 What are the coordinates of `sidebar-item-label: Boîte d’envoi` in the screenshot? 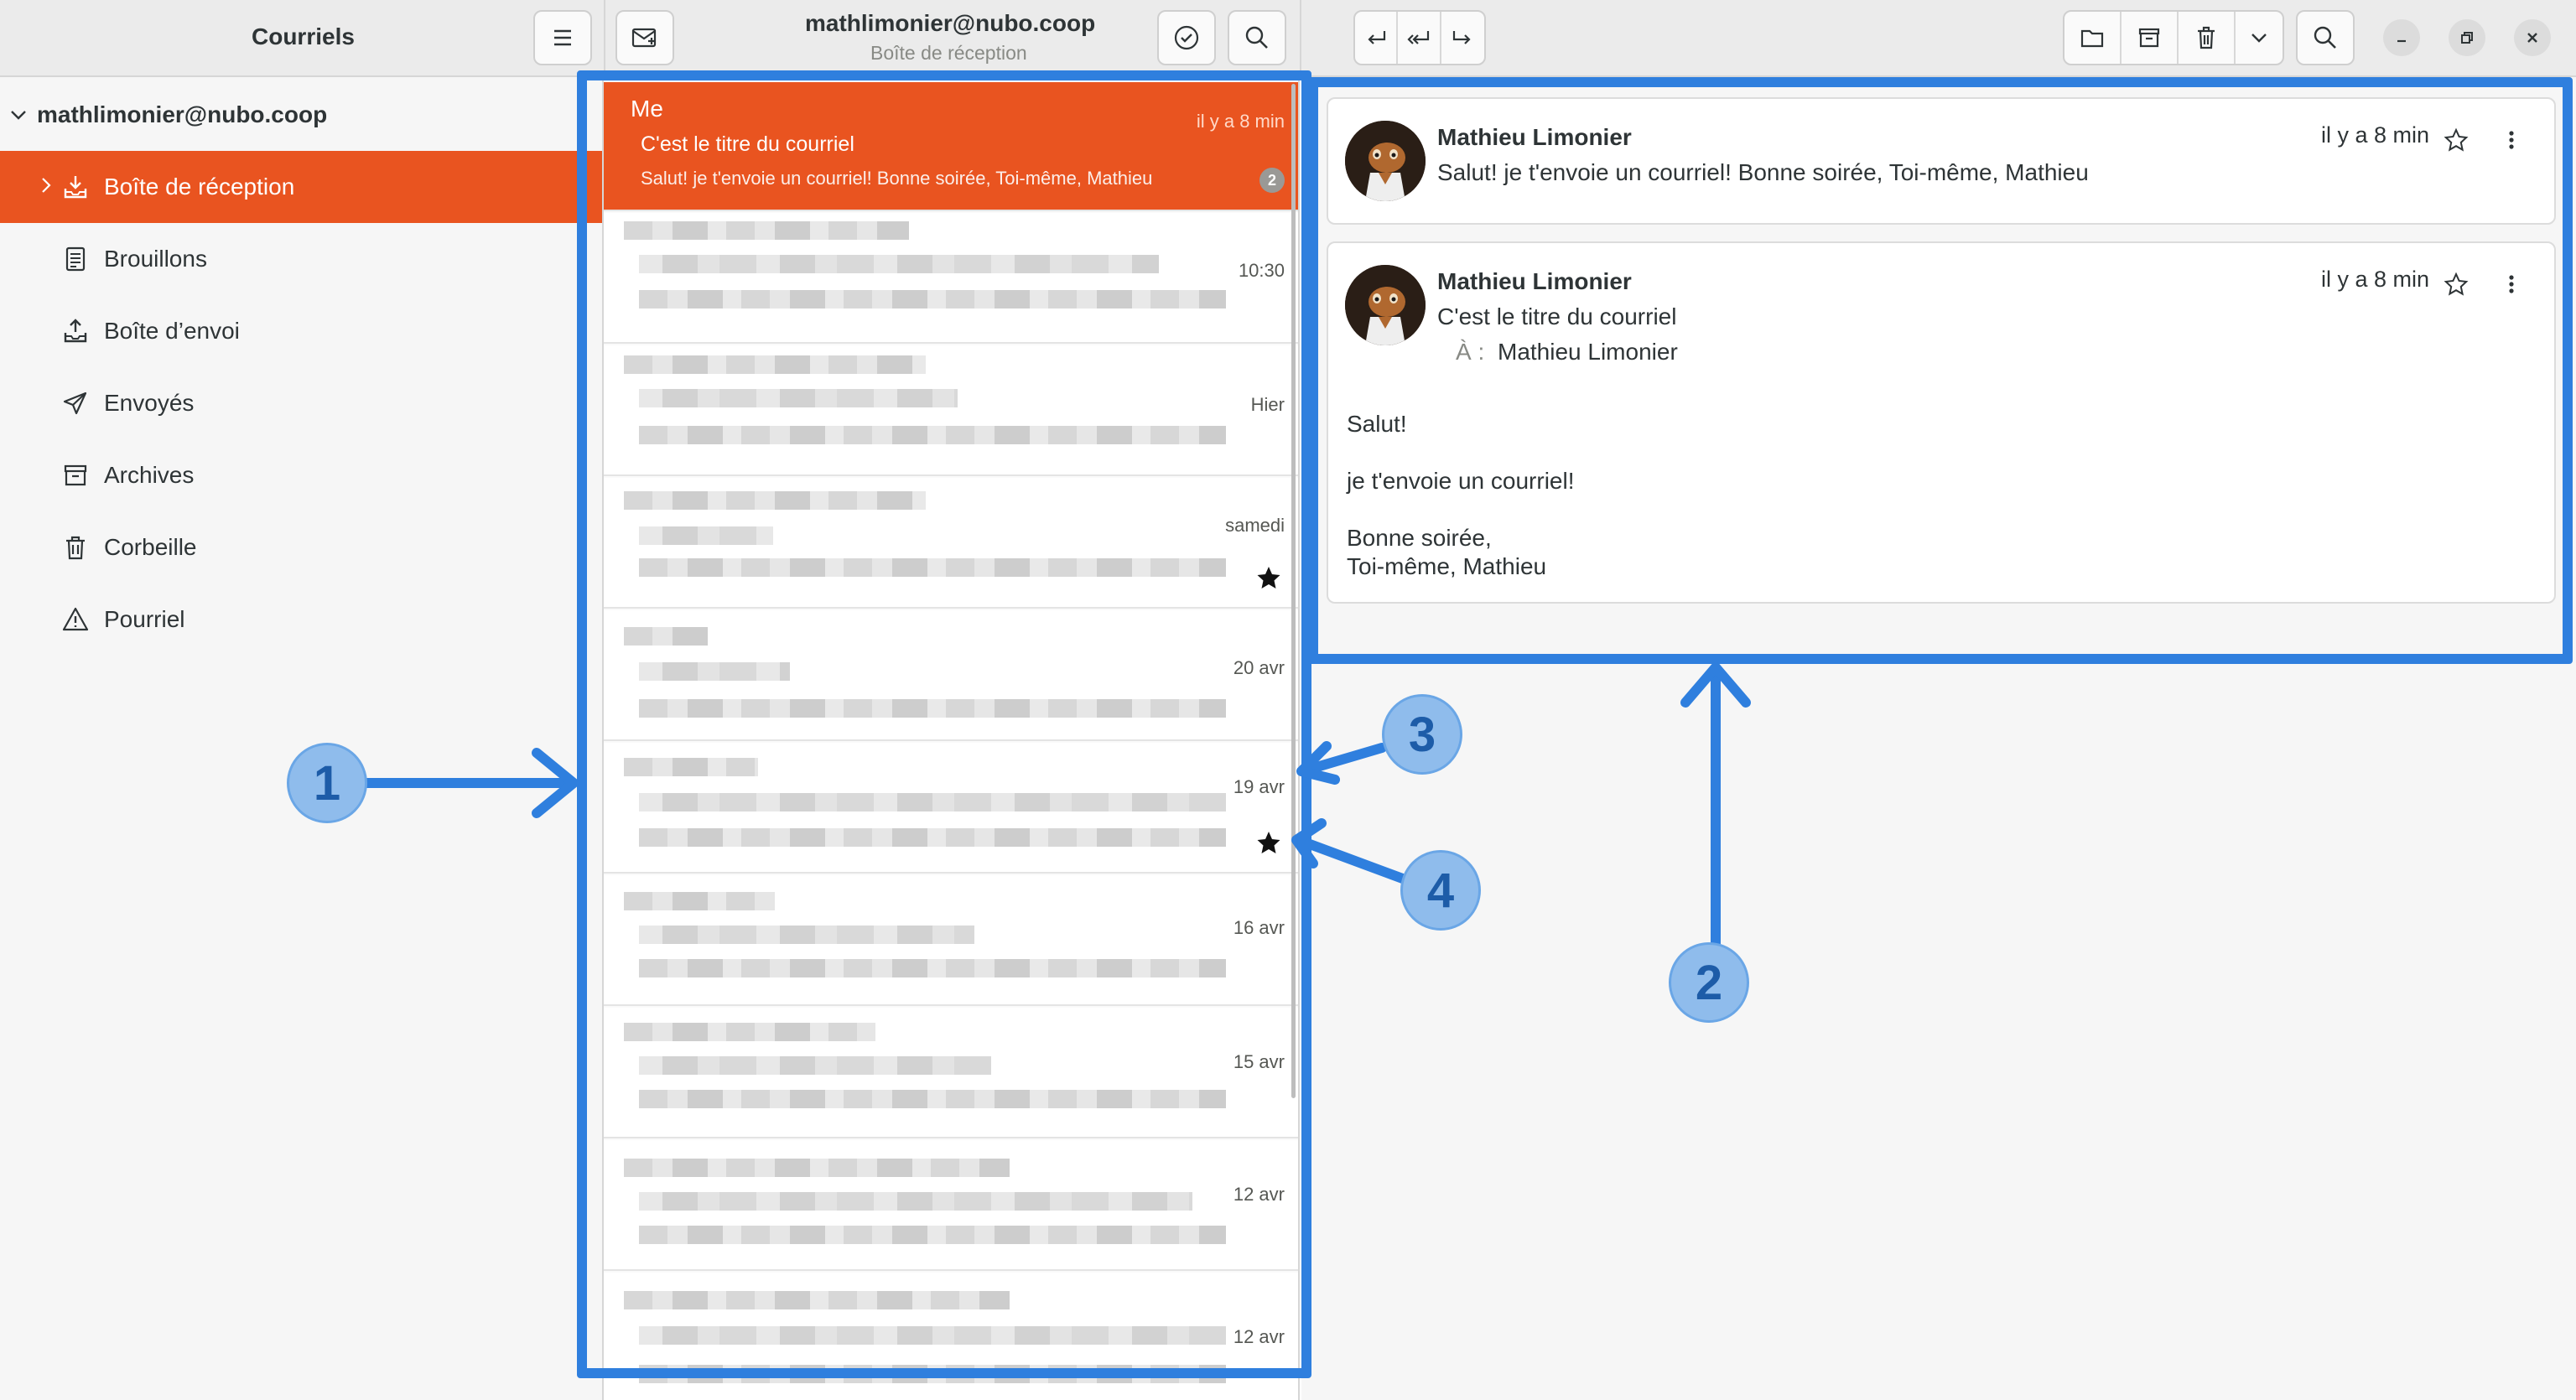 It's located at (172, 331).